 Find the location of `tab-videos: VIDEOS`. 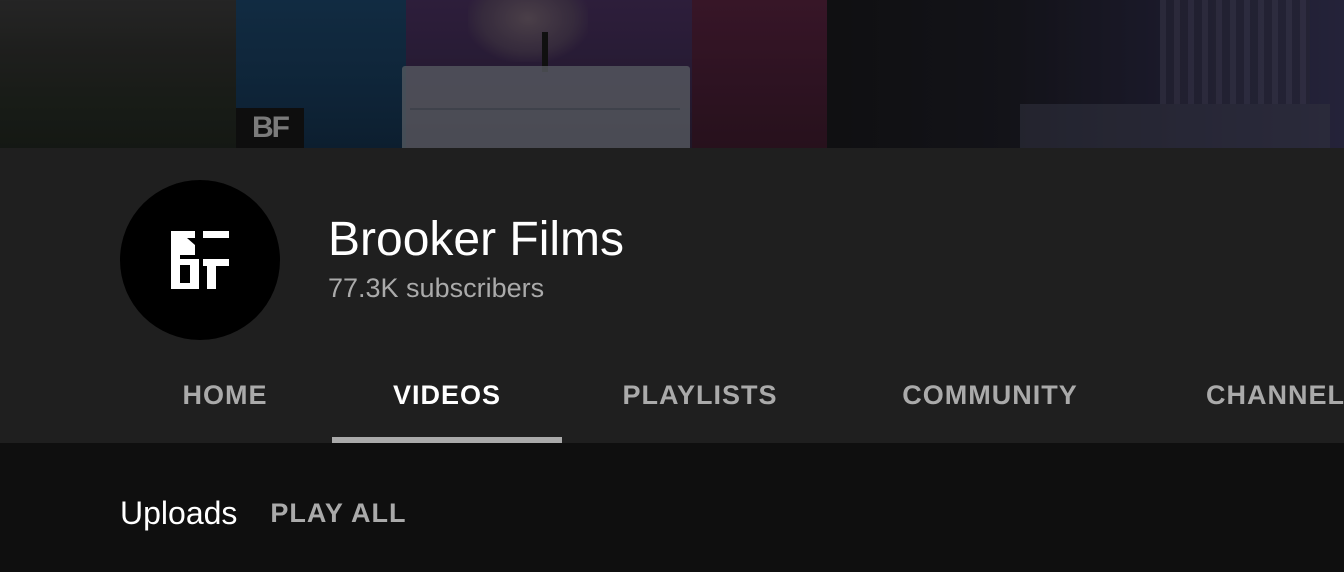

tab-videos: VIDEOS is located at coordinates (447, 395).